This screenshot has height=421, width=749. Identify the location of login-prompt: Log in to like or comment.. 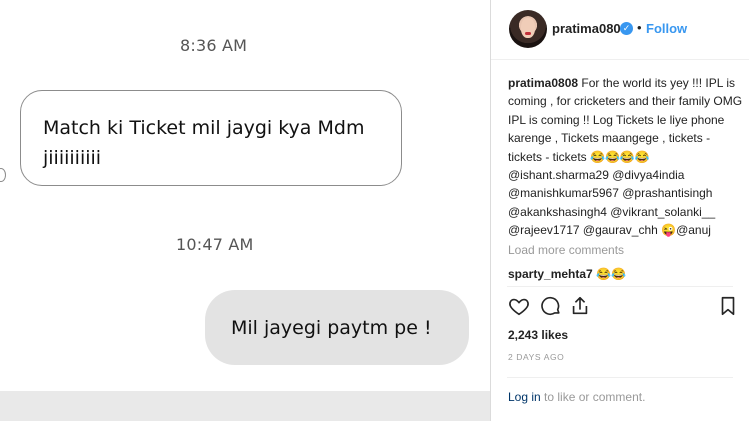
(576, 397).